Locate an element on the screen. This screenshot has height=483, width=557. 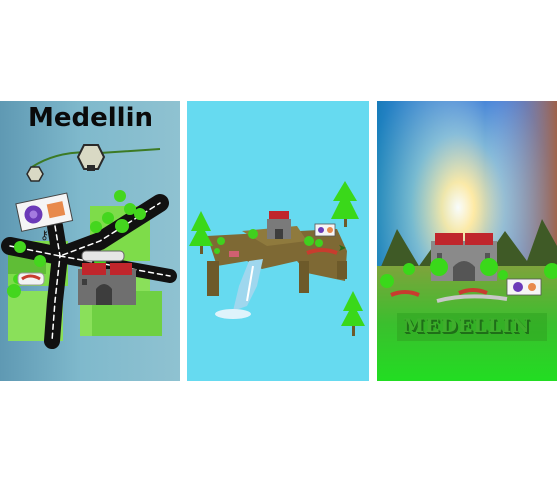
cable-car-small-icon is located at coordinates (35, 174).